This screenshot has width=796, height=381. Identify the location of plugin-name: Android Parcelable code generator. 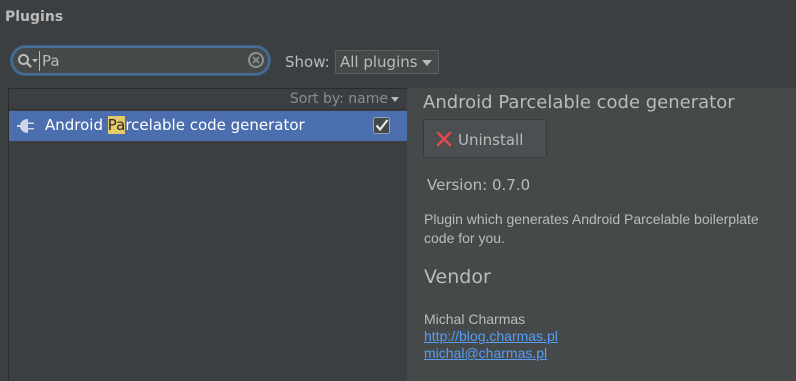
(175, 125).